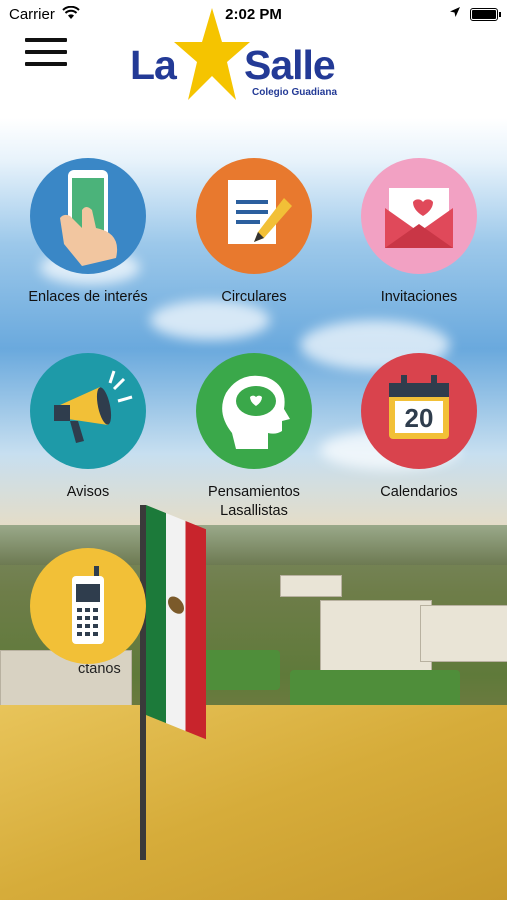 This screenshot has height=900, width=507. I want to click on tile-calendarios: 20 Calendarios, so click(419, 427).